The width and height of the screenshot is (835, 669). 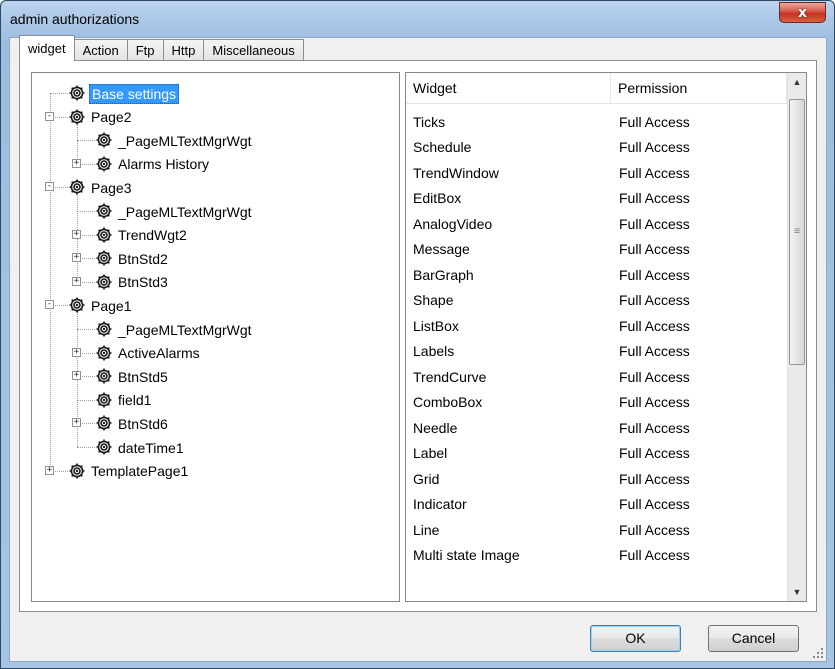 I want to click on list-item: Label Full Access, so click(x=596, y=454).